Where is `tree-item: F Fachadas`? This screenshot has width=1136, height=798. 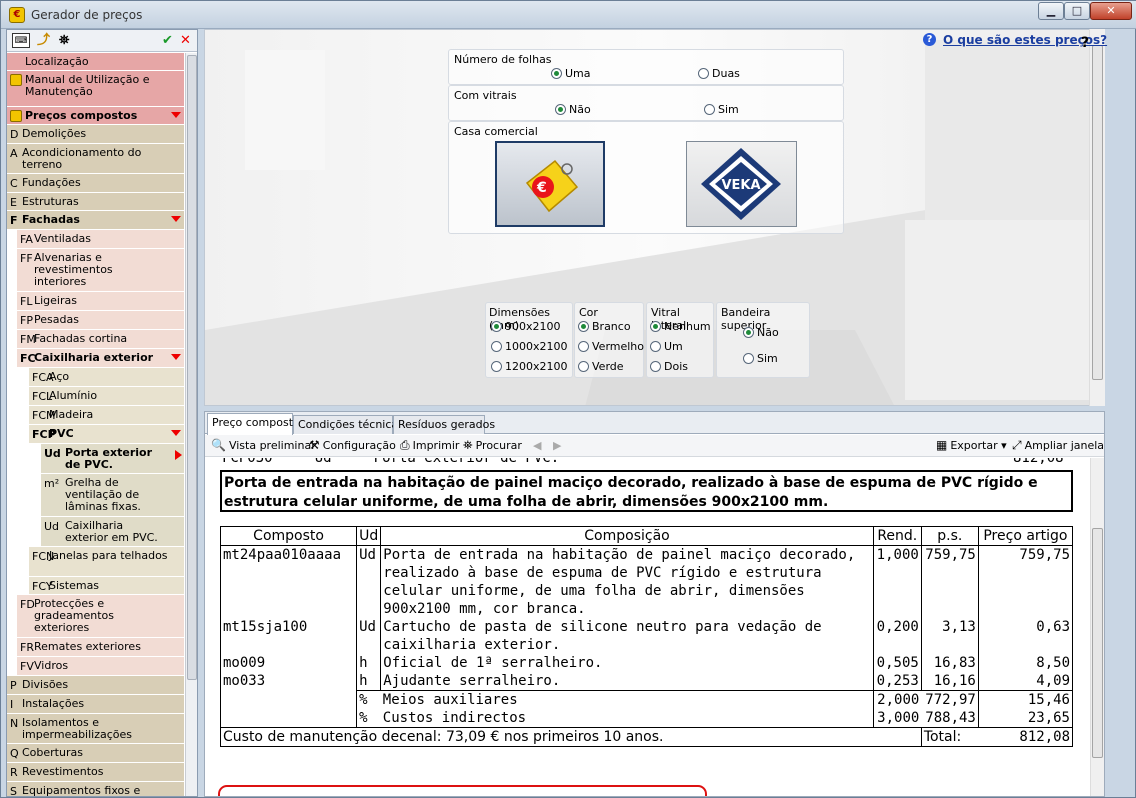
tree-item: F Fachadas is located at coordinates (95, 220).